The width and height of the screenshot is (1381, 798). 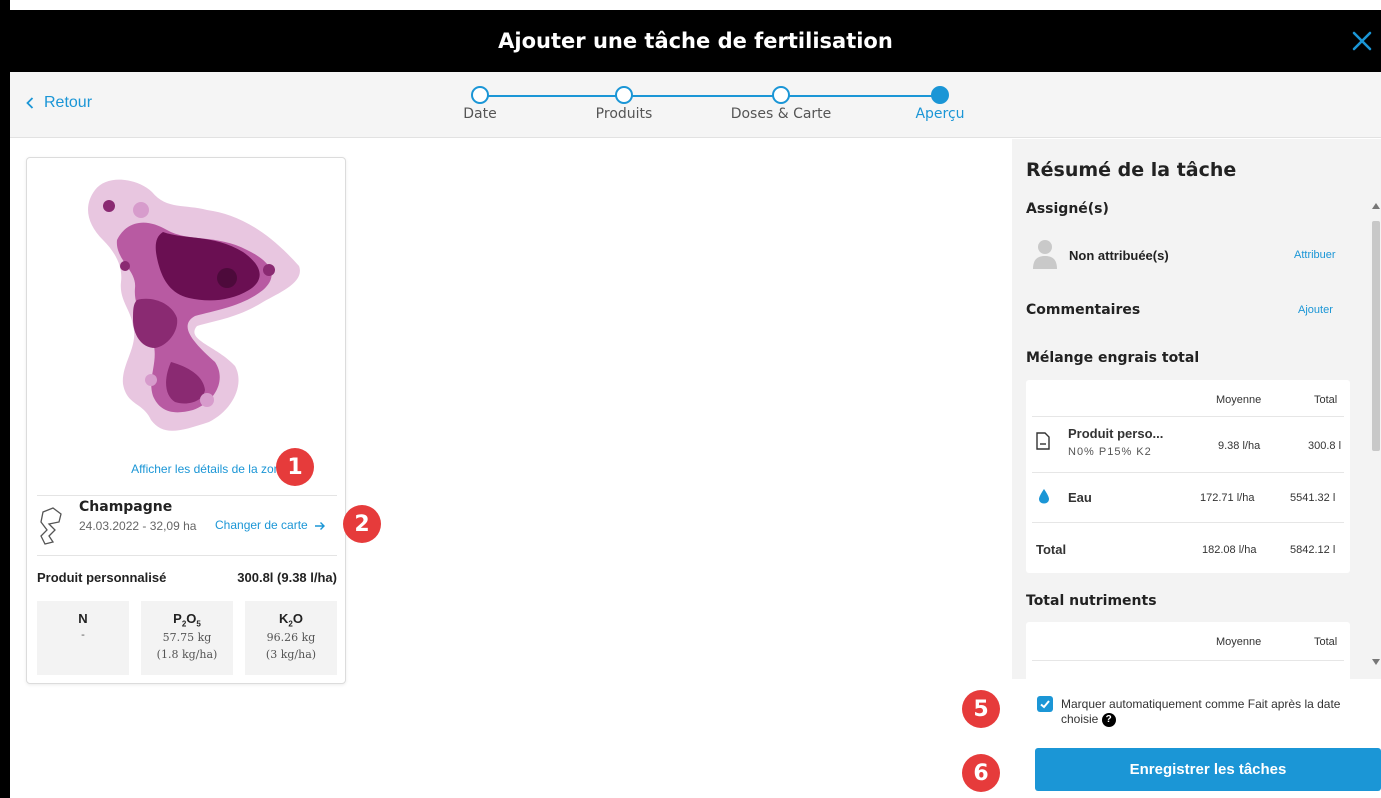 I want to click on mix-total-avg: 182.08 l/ha, so click(x=1229, y=550).